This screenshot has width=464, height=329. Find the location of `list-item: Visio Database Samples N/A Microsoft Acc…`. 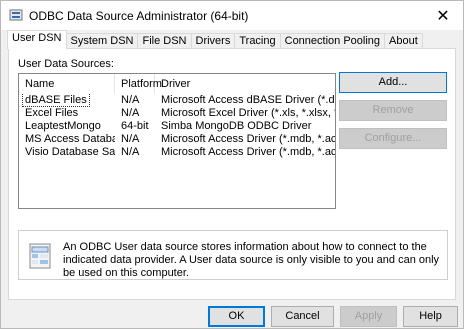

list-item: Visio Database Samples N/A Microsoft Acc… is located at coordinates (177, 152).